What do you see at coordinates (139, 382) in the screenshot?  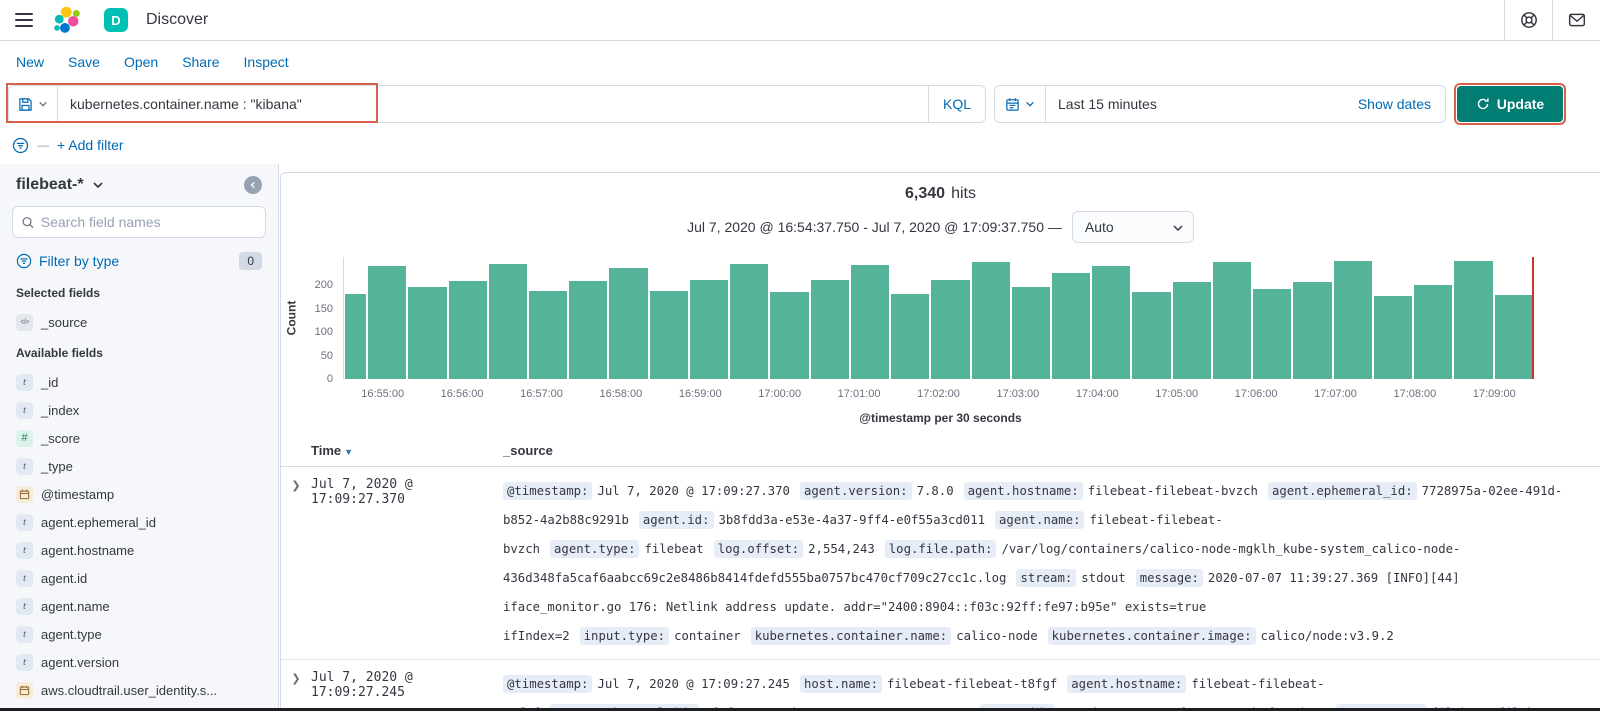 I see `field-item-_id: t _id` at bounding box center [139, 382].